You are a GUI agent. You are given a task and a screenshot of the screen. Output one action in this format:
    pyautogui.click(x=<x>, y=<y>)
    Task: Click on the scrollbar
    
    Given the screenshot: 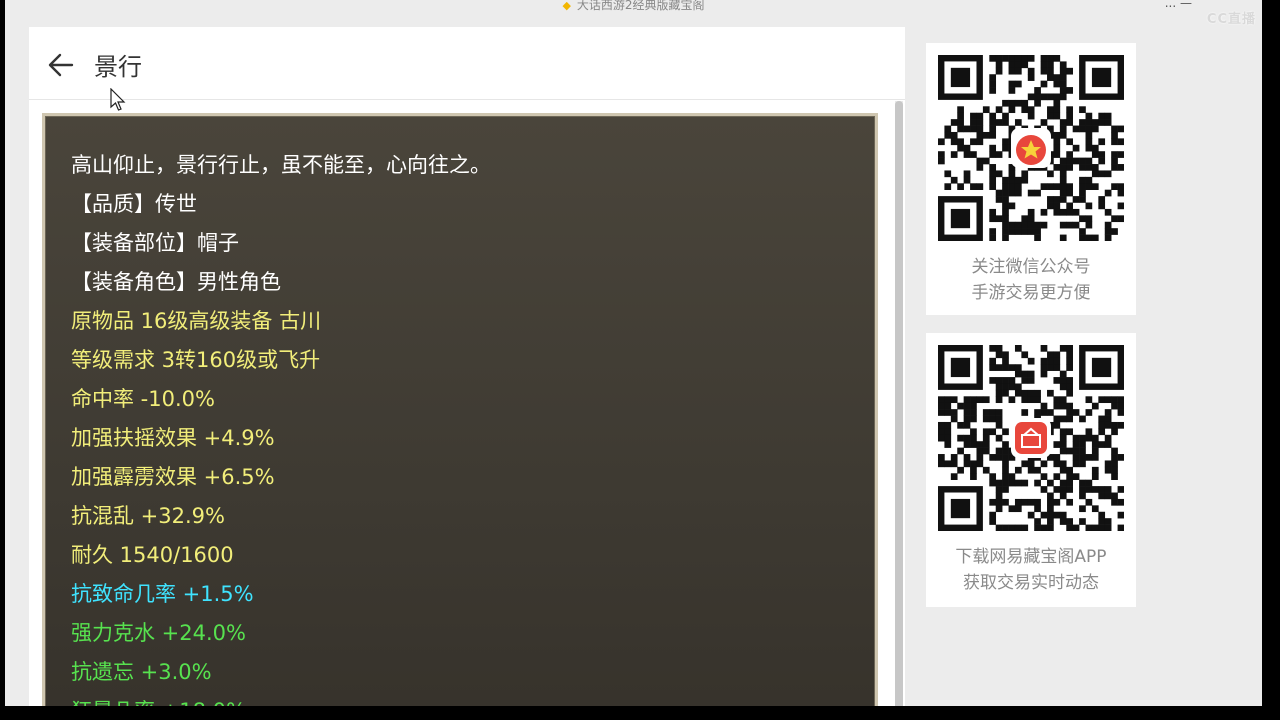 What is the action you would take?
    pyautogui.click(x=899, y=403)
    